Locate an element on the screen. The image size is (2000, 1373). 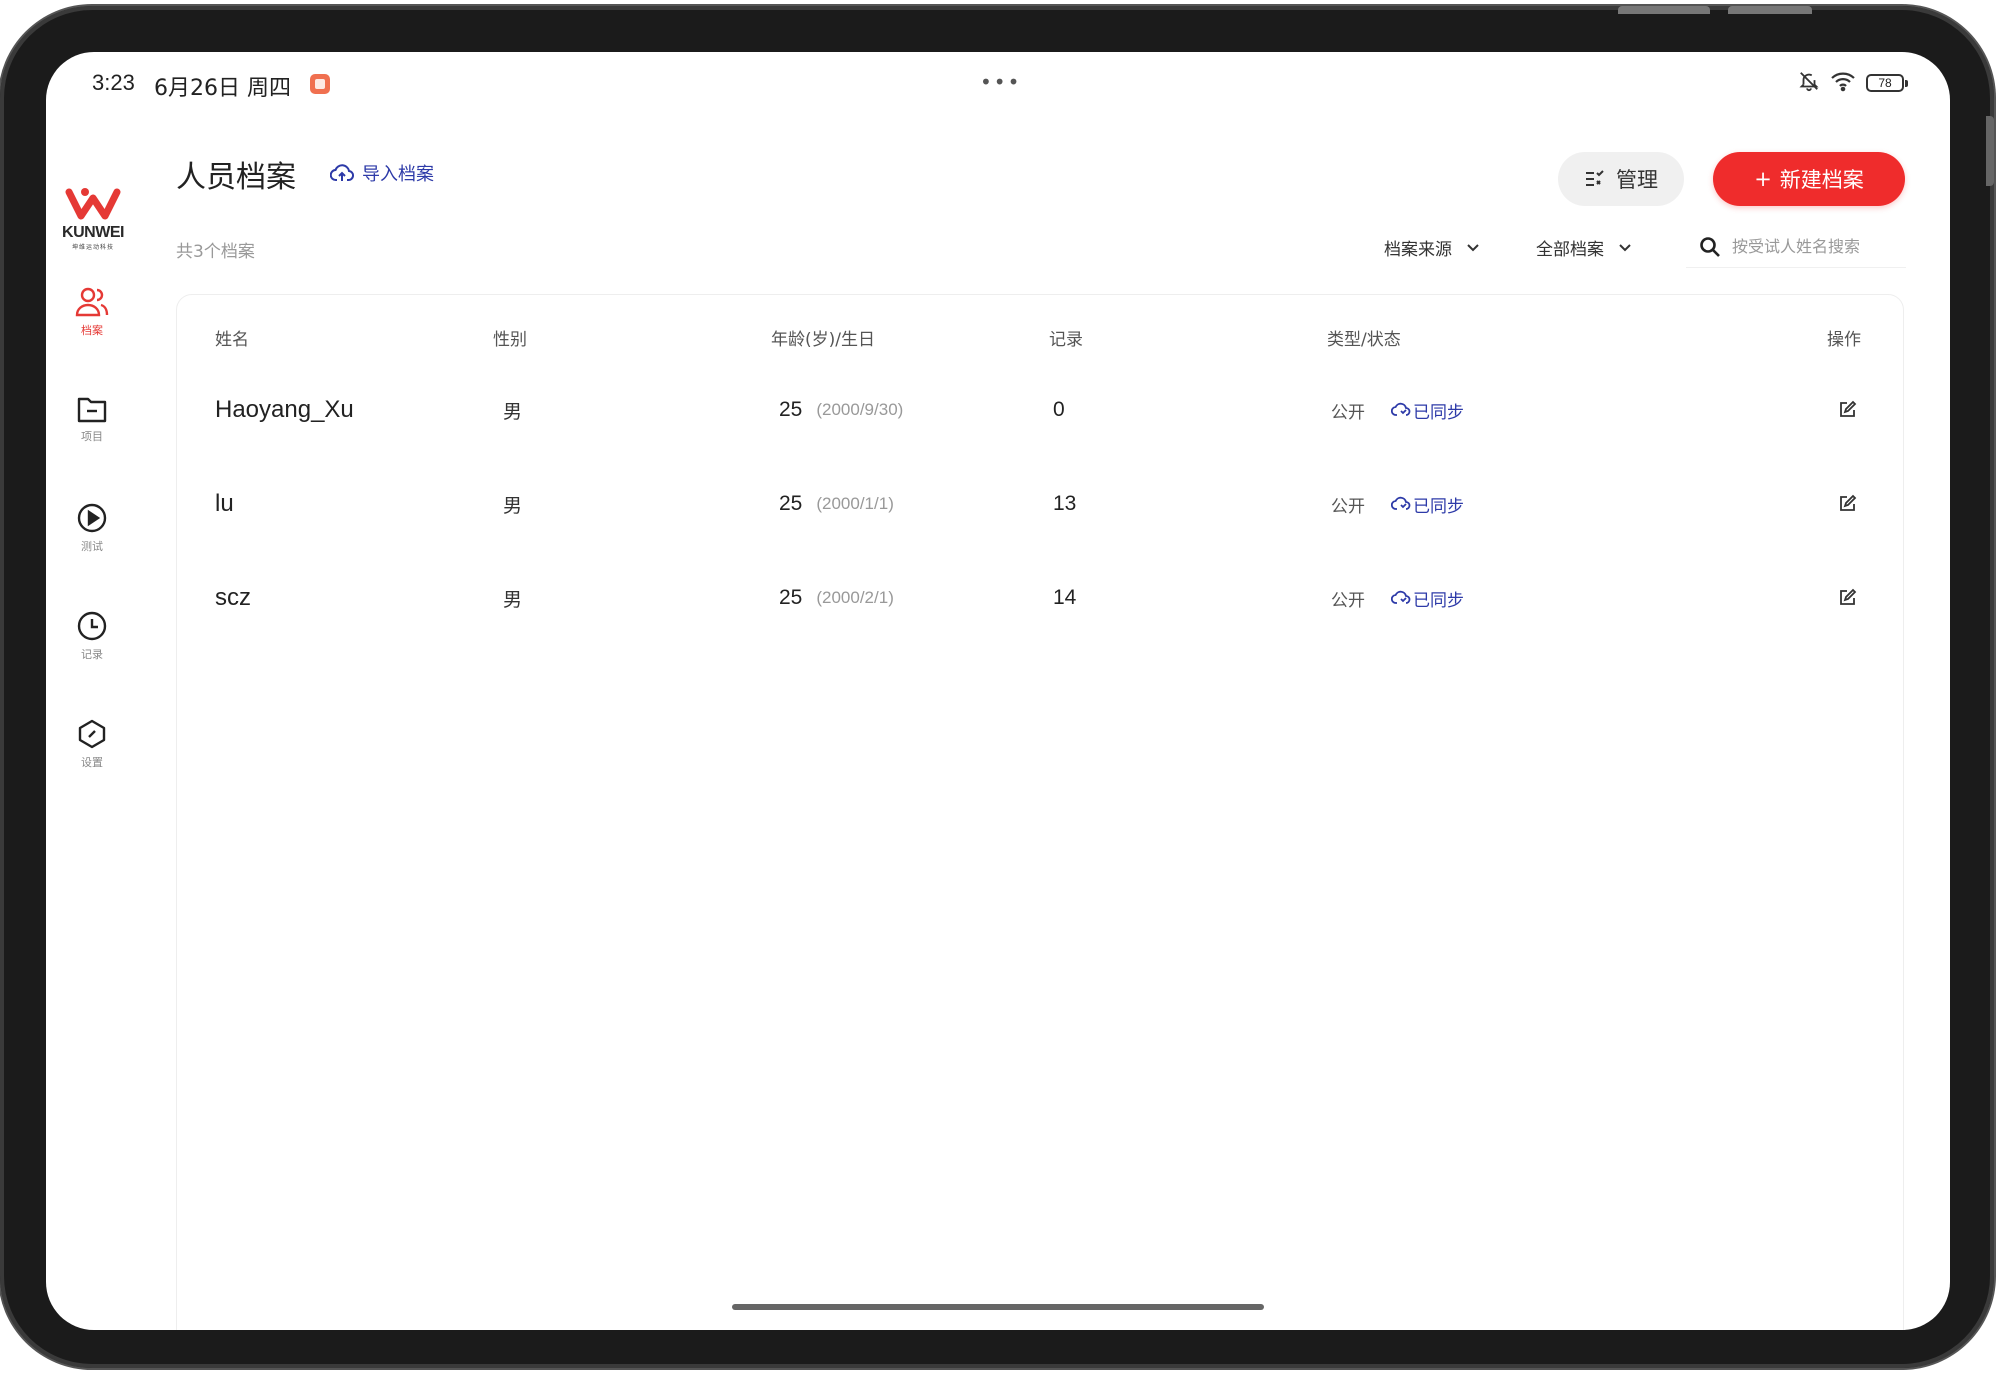
volume-button is located at coordinates (1664, 10).